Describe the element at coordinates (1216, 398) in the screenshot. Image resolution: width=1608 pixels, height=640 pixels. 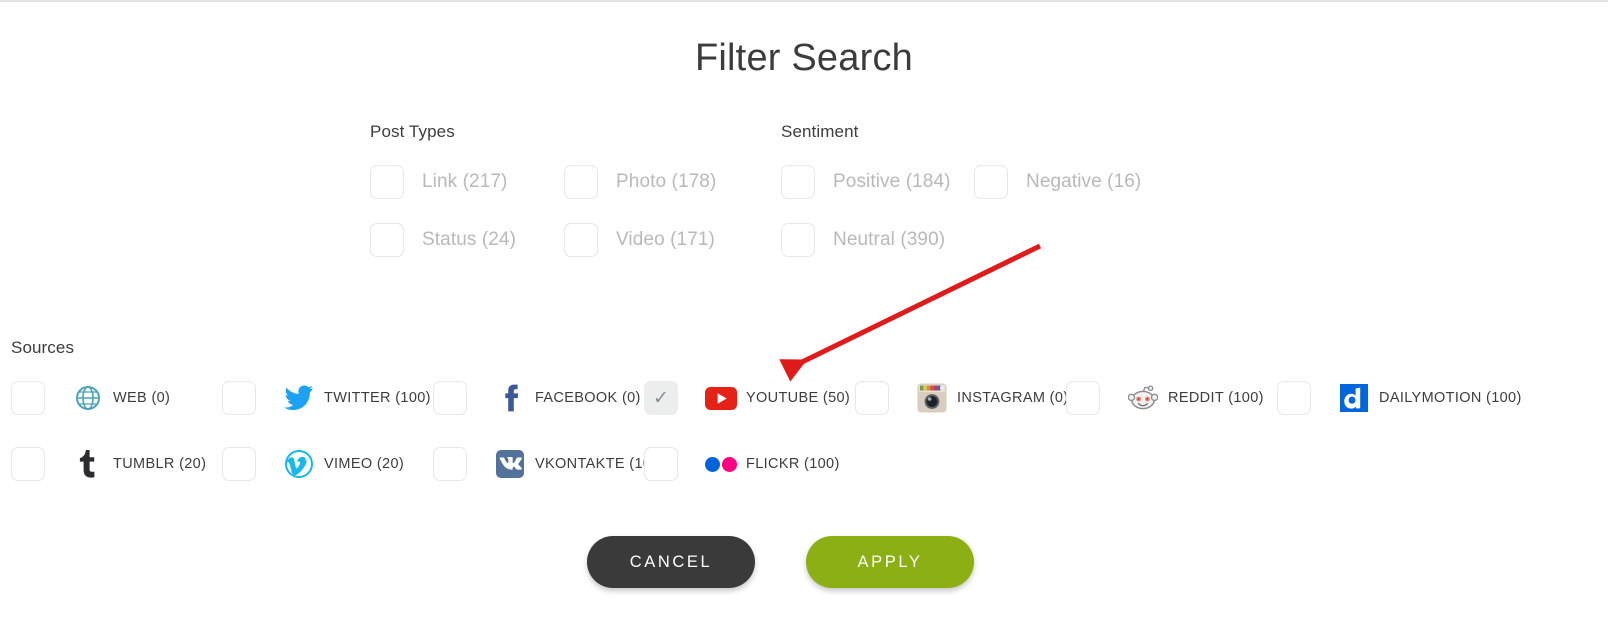
I see `source-label-reddit: REDDIT (100)` at that location.